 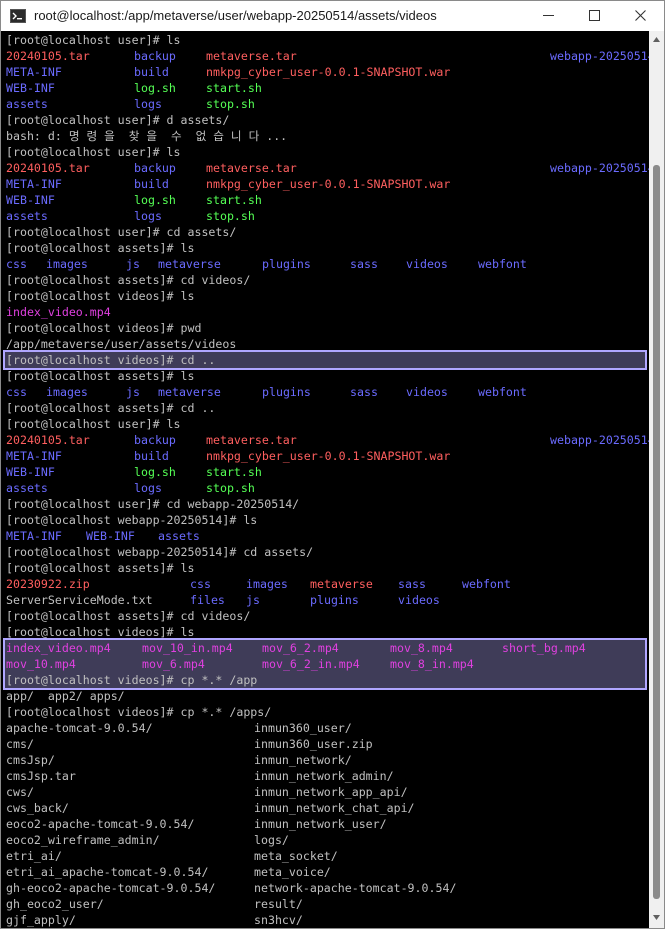 I want to click on terminal-text-segment: inmun_network_chat_api/, so click(x=334, y=808).